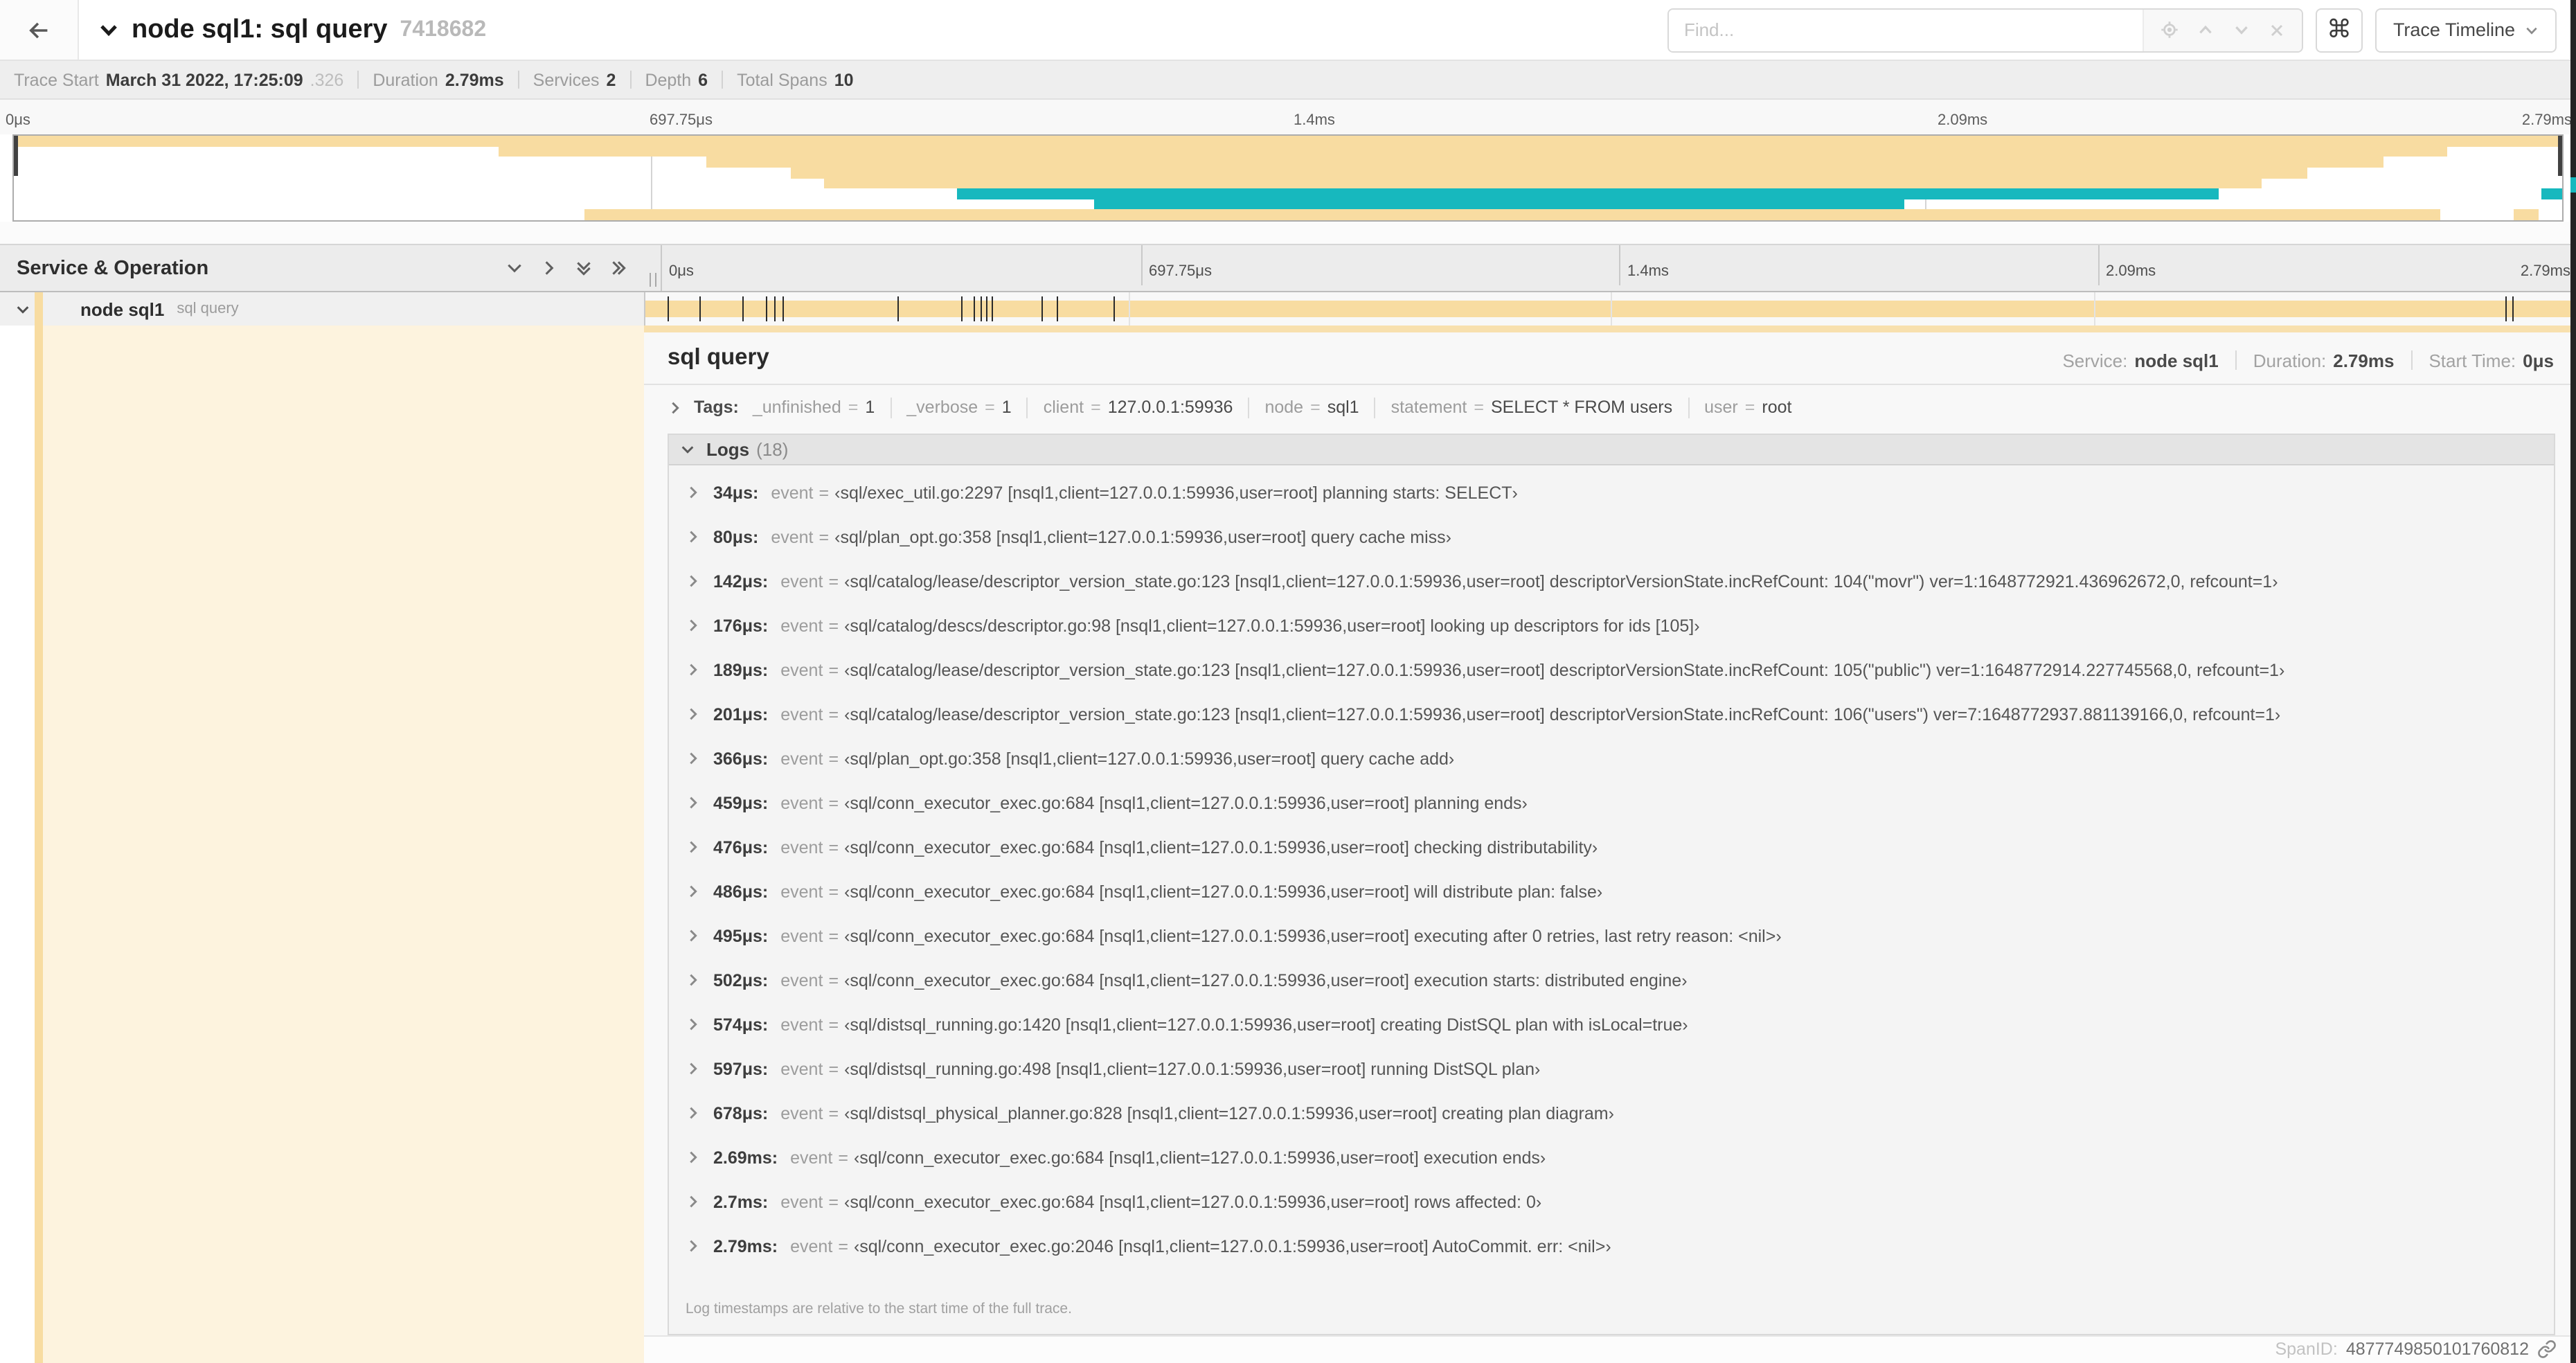 The height and width of the screenshot is (1363, 2576). What do you see at coordinates (549, 268) in the screenshot?
I see `expand-one-icon` at bounding box center [549, 268].